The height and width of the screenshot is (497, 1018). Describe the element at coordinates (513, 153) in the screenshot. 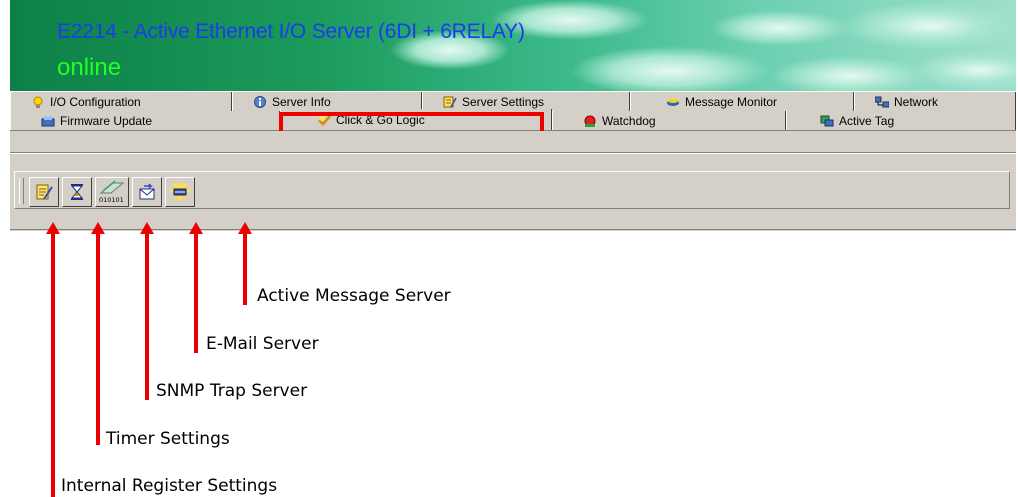

I see `panel-divider` at that location.